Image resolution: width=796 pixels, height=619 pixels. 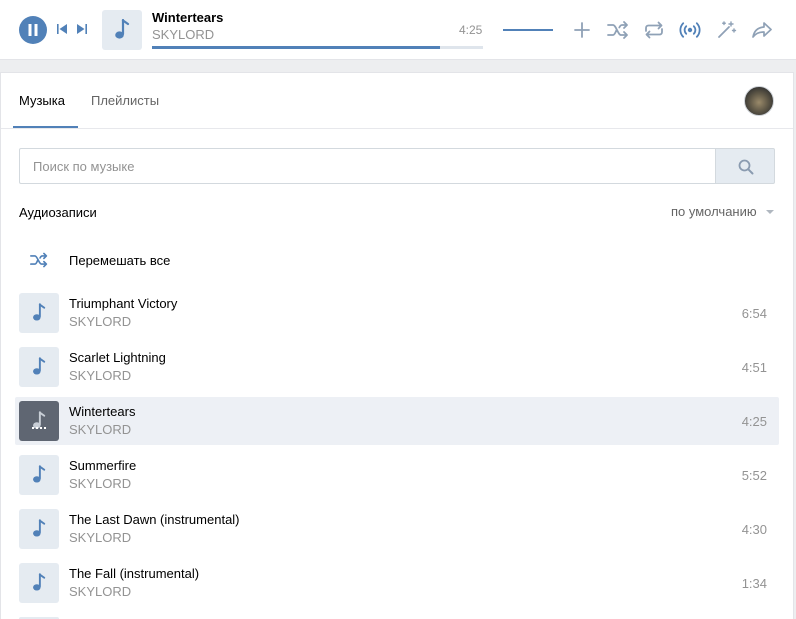 I want to click on track-row: Summerfire SKYLORD 5:52, so click(x=397, y=475).